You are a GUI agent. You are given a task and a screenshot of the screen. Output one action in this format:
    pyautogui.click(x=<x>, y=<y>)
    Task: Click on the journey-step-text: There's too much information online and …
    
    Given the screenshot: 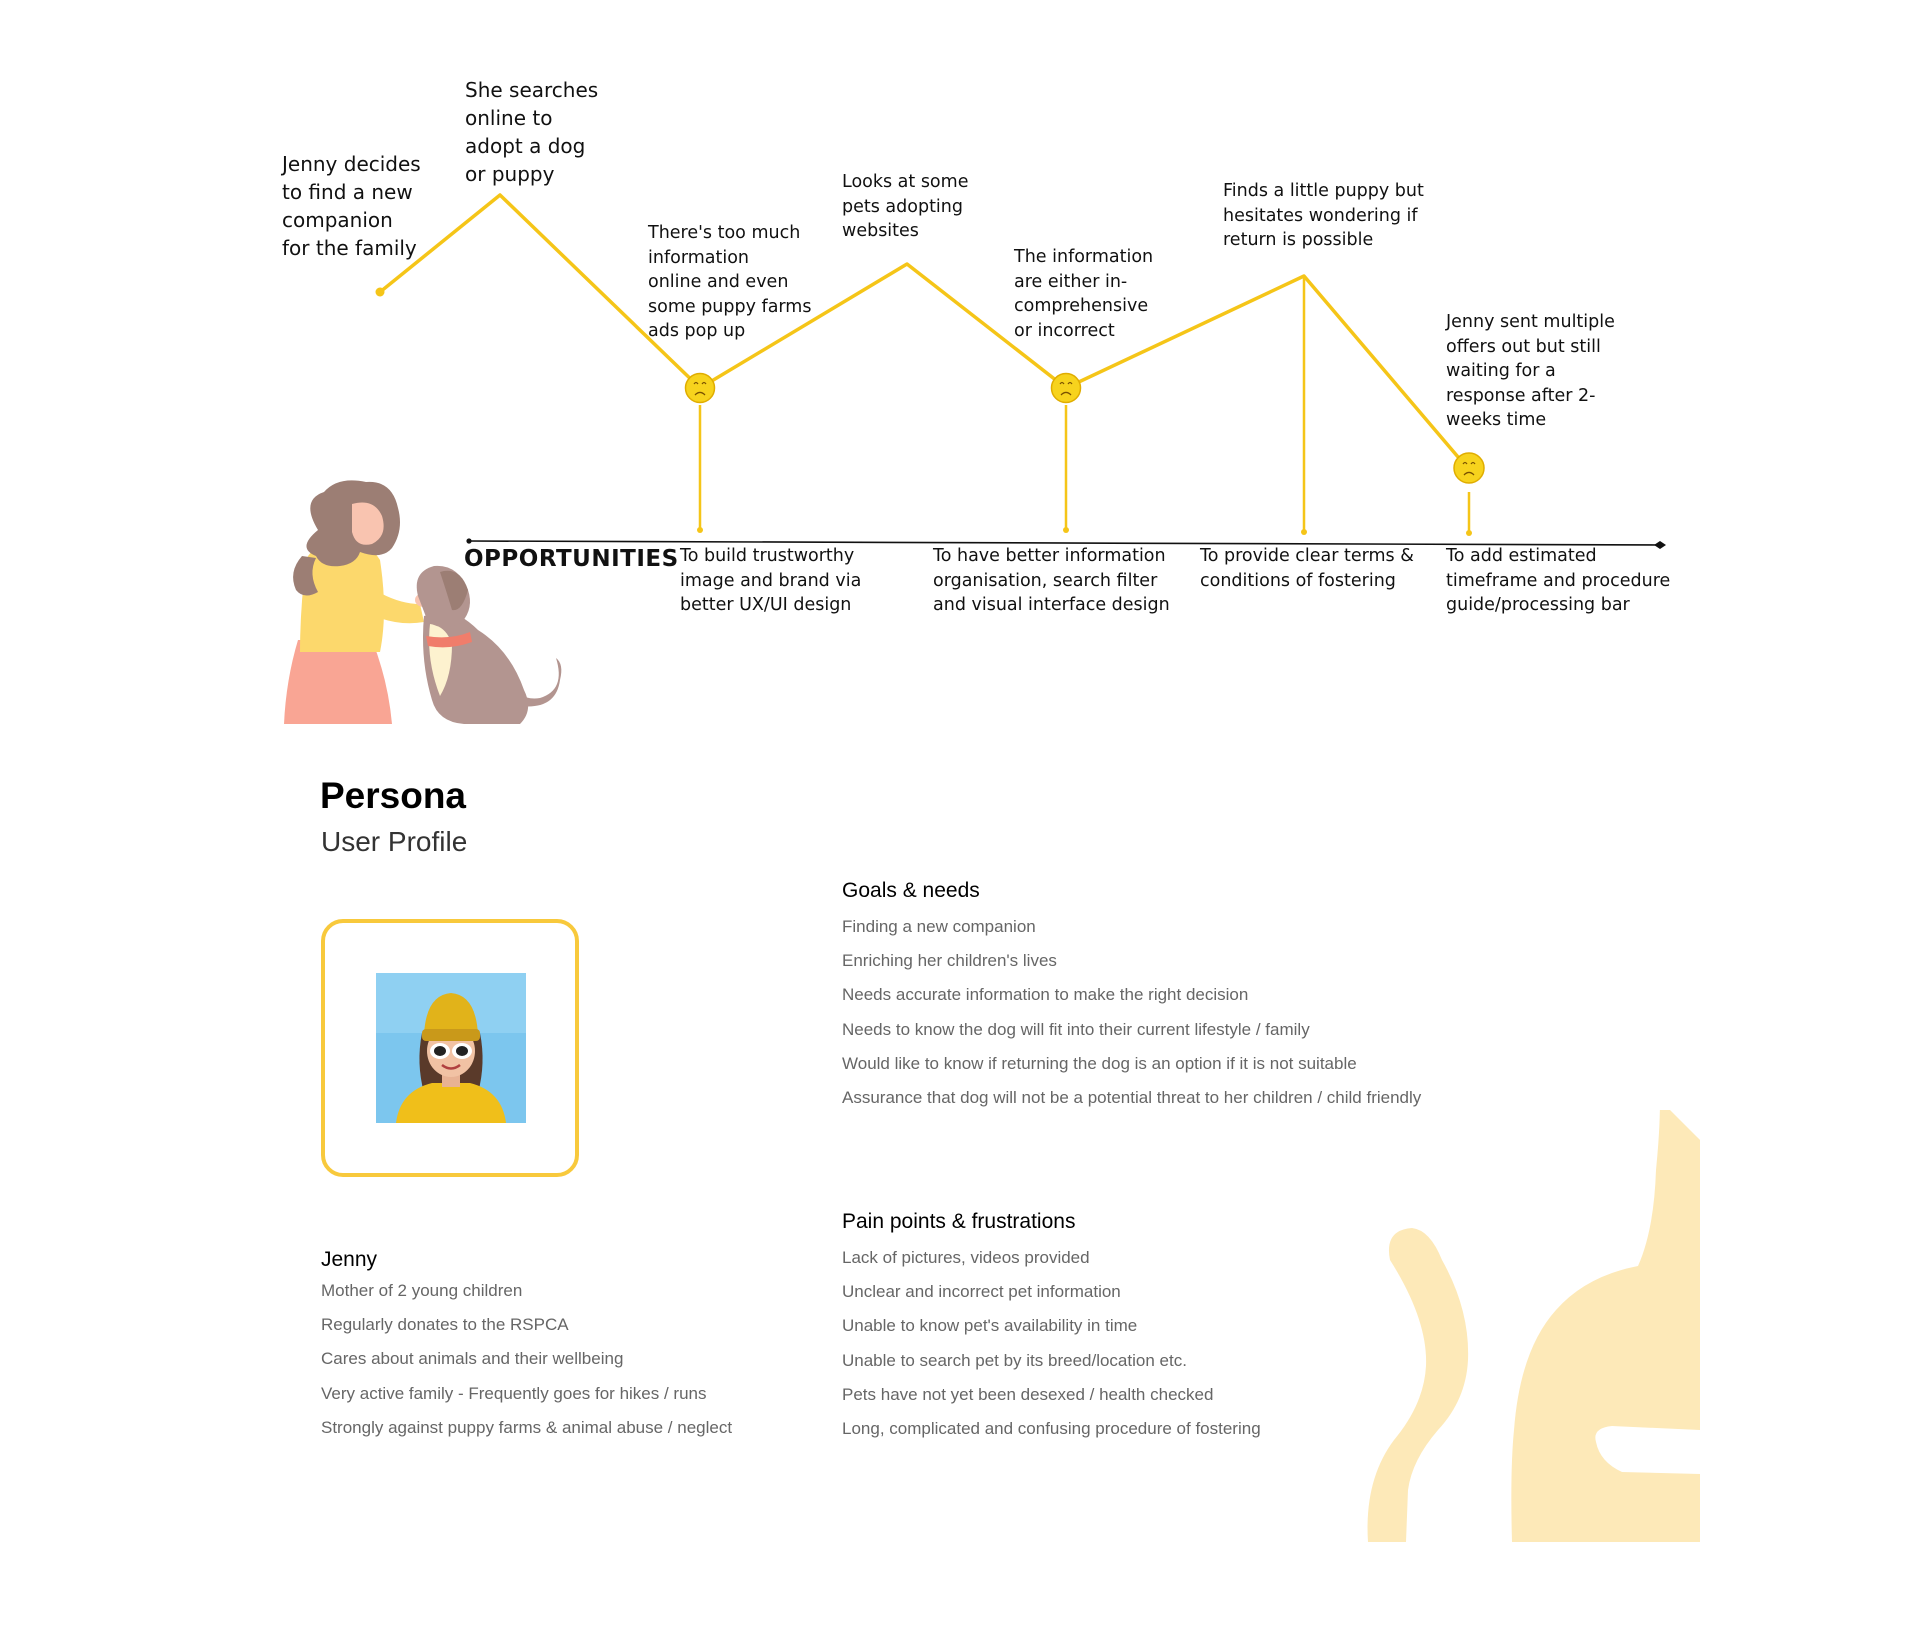 What is the action you would take?
    pyautogui.click(x=730, y=282)
    